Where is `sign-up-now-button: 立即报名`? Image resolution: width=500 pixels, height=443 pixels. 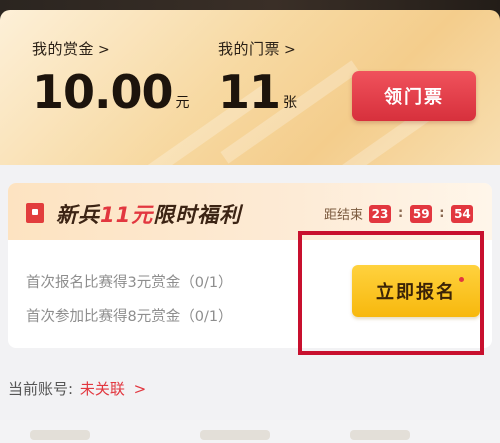 sign-up-now-button: 立即报名 is located at coordinates (416, 291).